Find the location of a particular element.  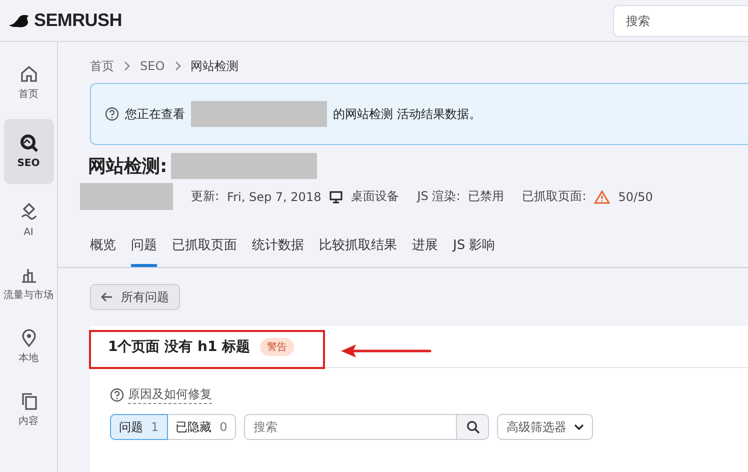

issue-title: 1个页面 没有 h1 标题 is located at coordinates (179, 347).